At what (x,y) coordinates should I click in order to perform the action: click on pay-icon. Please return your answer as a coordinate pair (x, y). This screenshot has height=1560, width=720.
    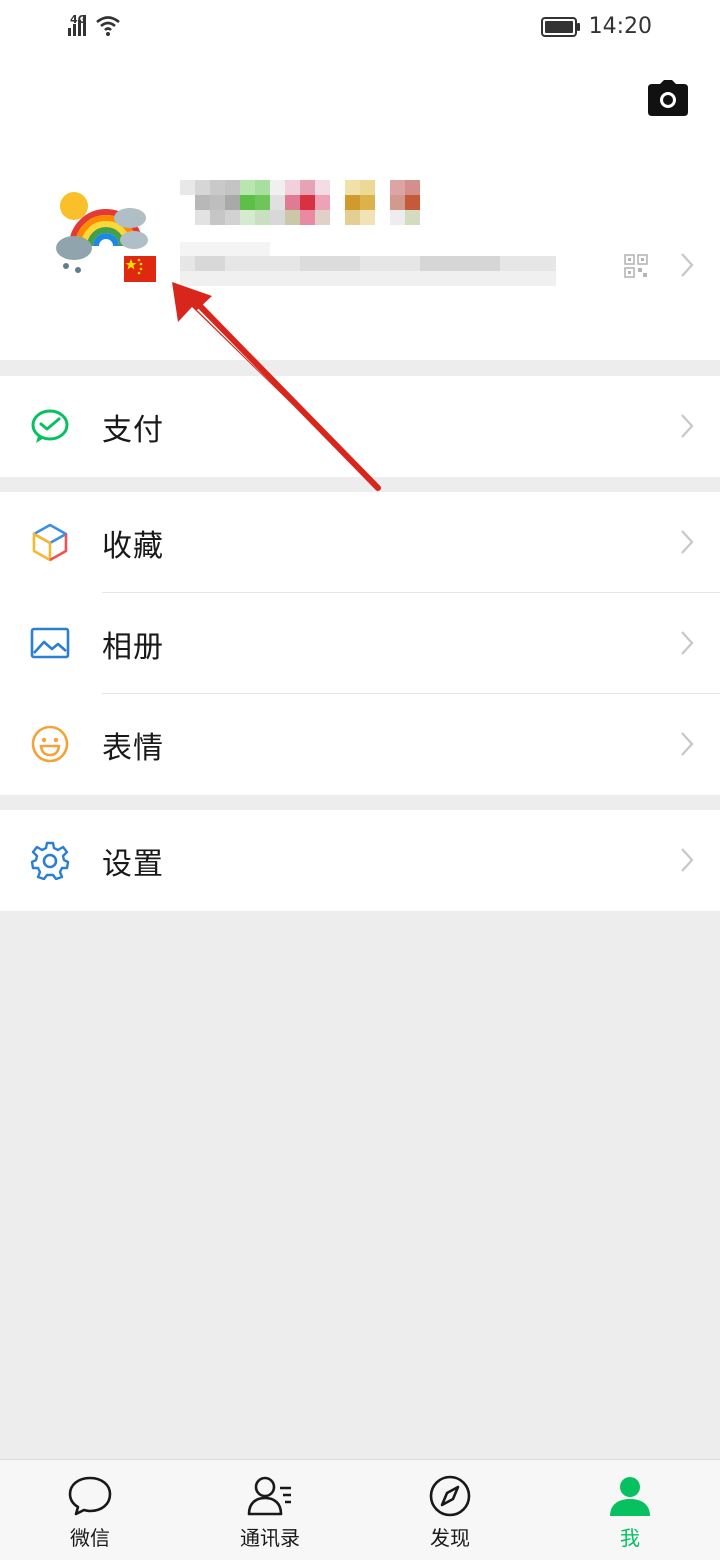
    Looking at the image, I should click on (50, 426).